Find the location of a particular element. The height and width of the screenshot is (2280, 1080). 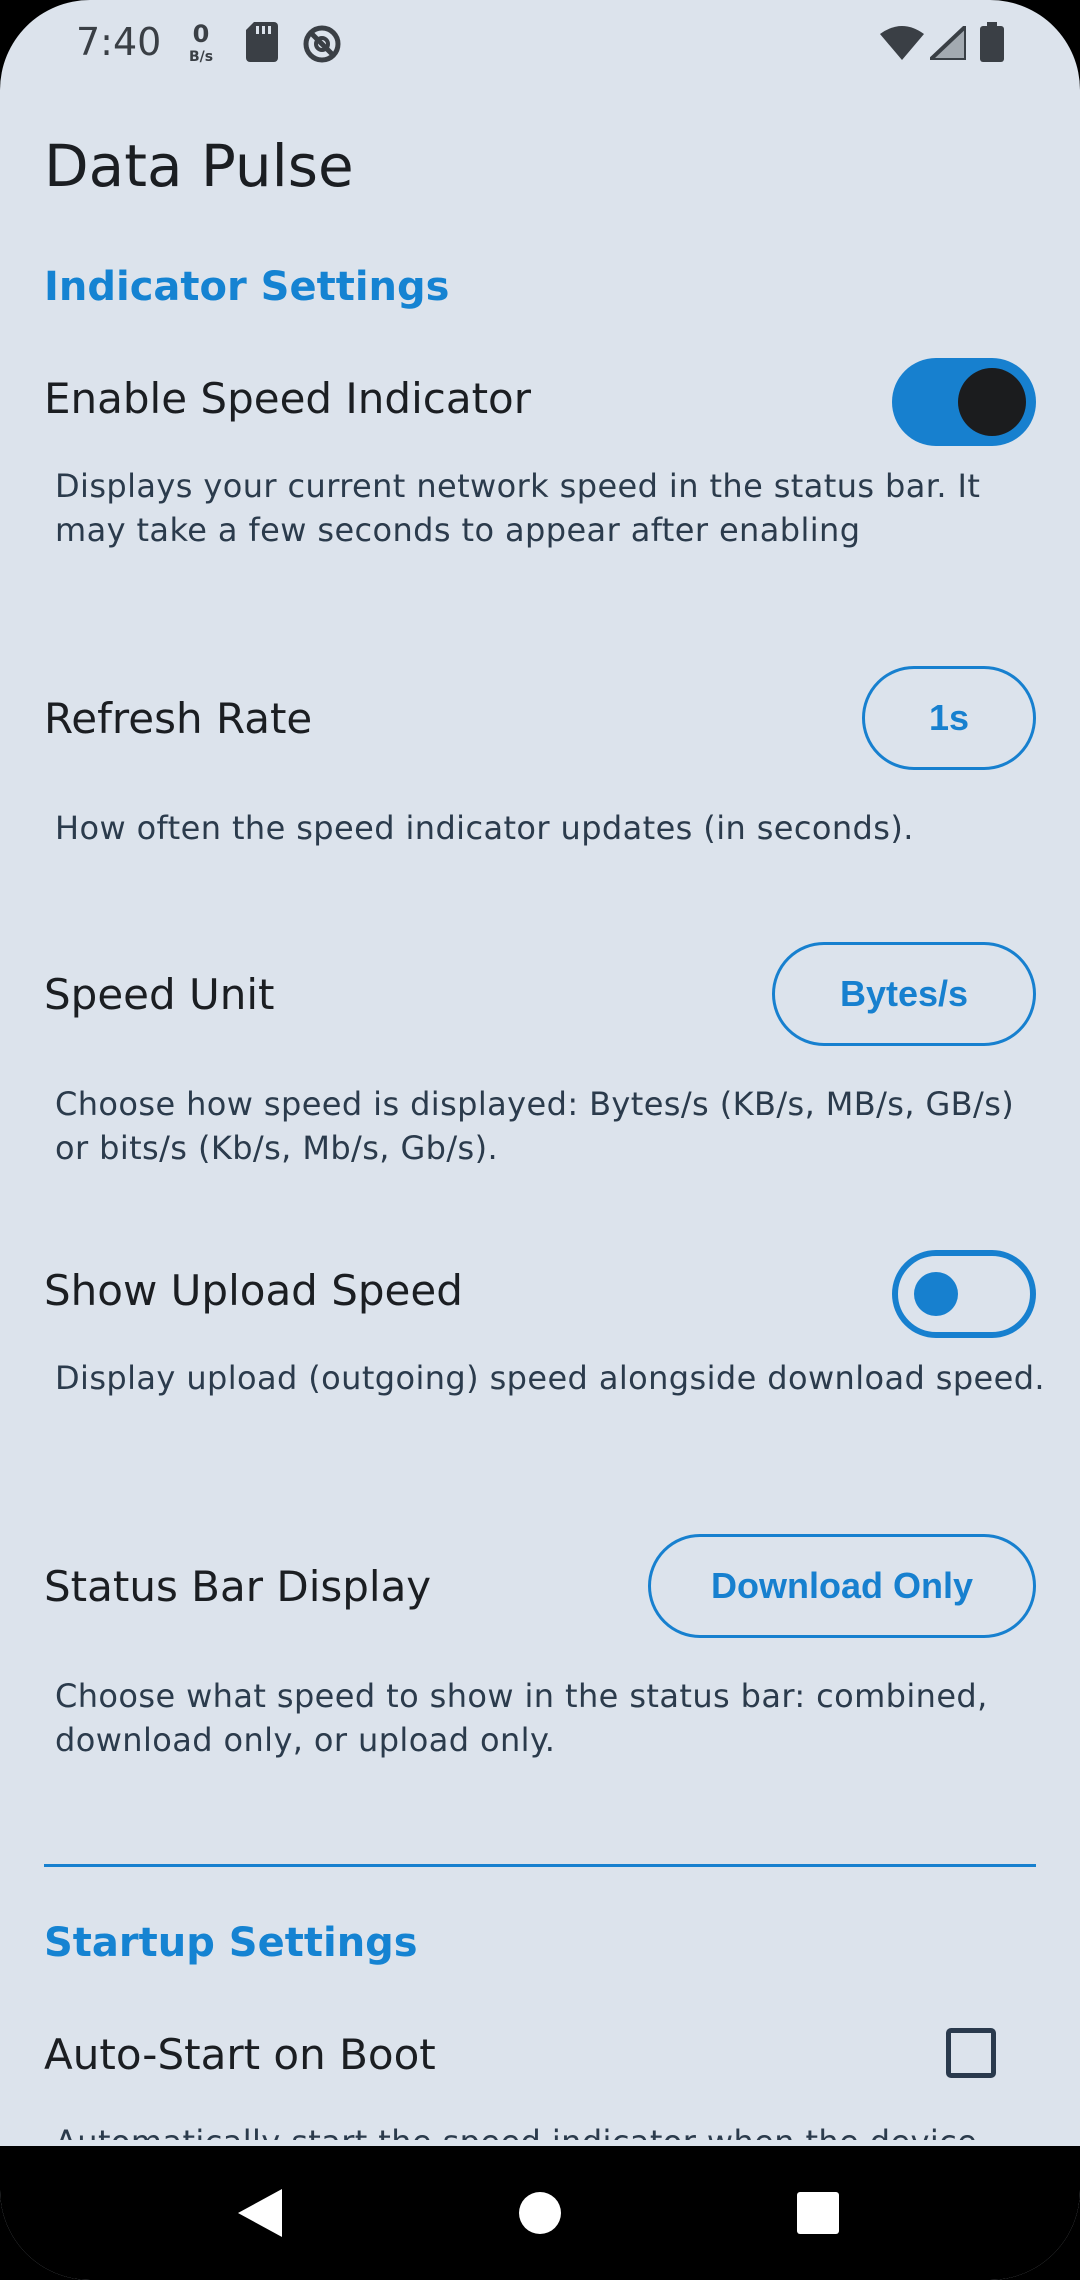

status-bar-display-button: Download Only is located at coordinates (842, 1586).